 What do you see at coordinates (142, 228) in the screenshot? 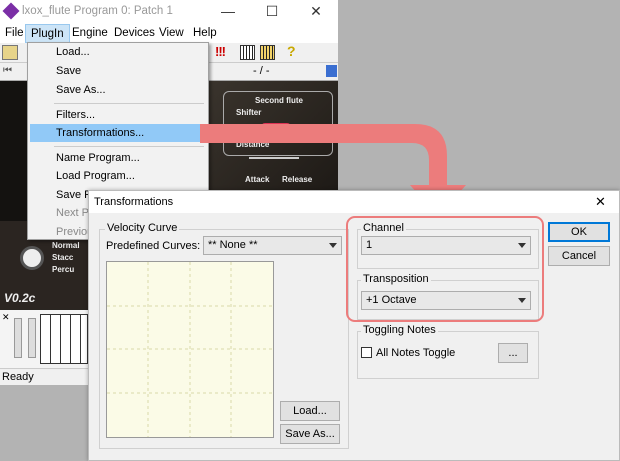
I see `velocity-curve-label: Velocity Curve` at bounding box center [142, 228].